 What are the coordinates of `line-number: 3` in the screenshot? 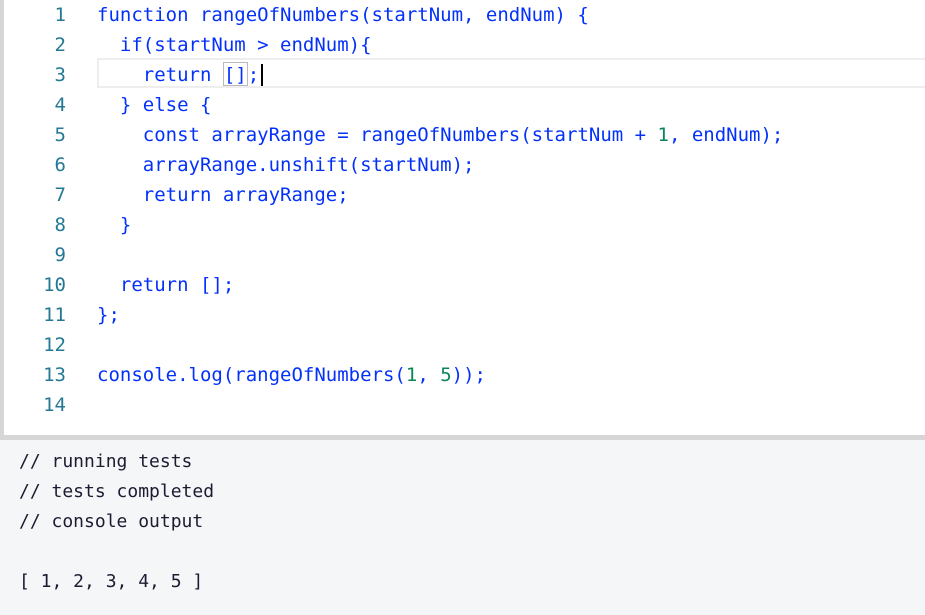 It's located at (60, 75).